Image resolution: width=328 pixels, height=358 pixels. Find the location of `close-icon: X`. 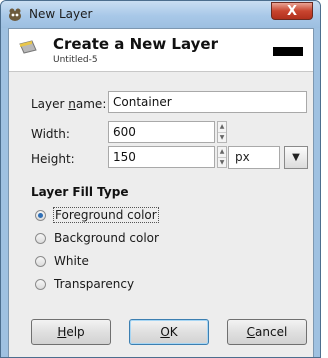

close-icon: X is located at coordinates (292, 11).